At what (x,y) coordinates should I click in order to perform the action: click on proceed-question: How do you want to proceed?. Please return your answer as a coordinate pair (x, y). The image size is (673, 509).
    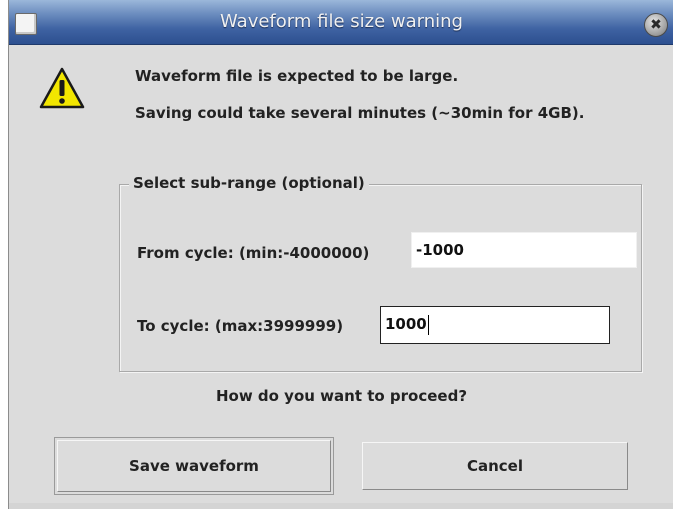
    Looking at the image, I should click on (341, 396).